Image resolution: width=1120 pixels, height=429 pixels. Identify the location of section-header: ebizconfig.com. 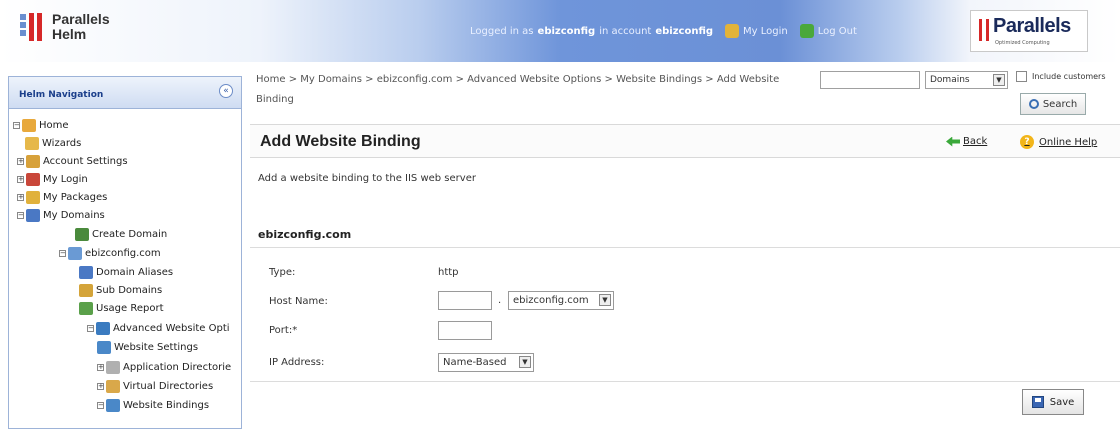
(685, 238).